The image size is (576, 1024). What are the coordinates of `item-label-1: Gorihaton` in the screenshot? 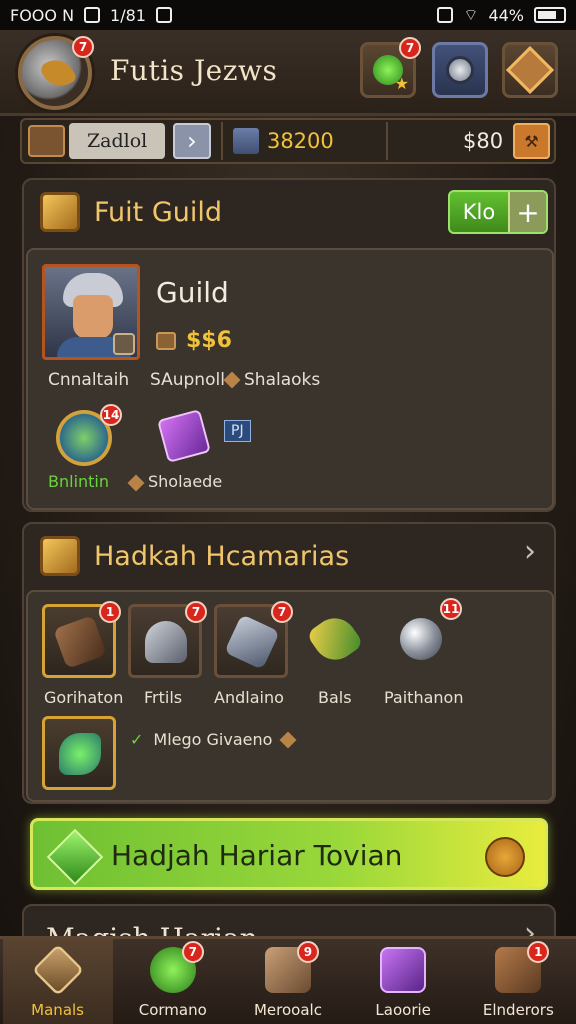 It's located at (84, 697).